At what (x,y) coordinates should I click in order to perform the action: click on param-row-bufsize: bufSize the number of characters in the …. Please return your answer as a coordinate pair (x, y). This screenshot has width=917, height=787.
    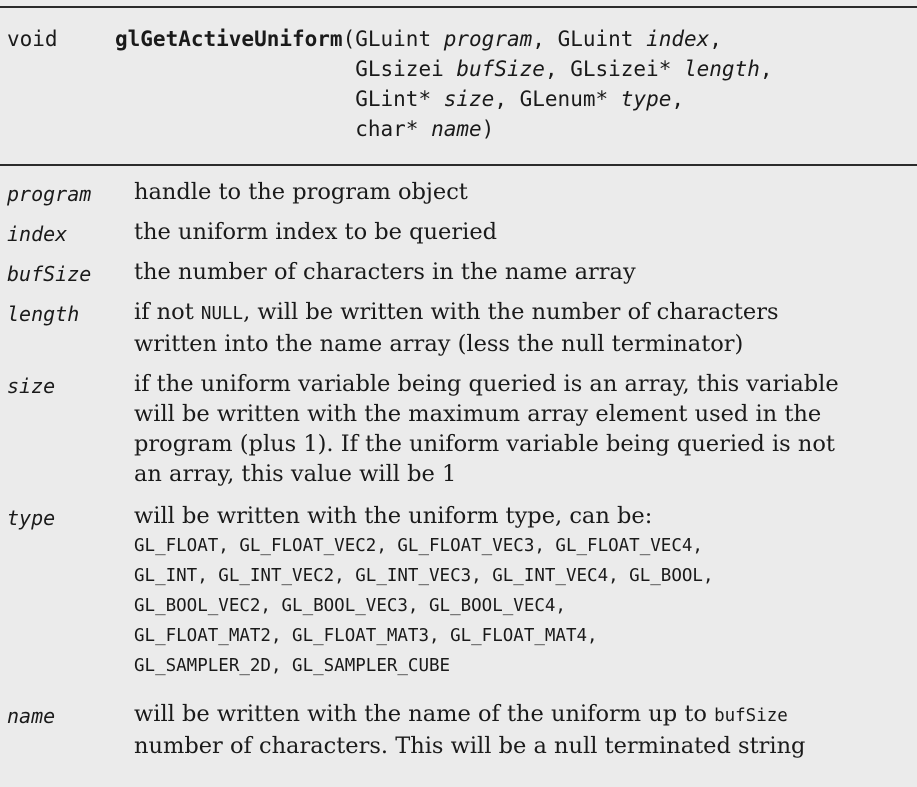
    Looking at the image, I should click on (459, 276).